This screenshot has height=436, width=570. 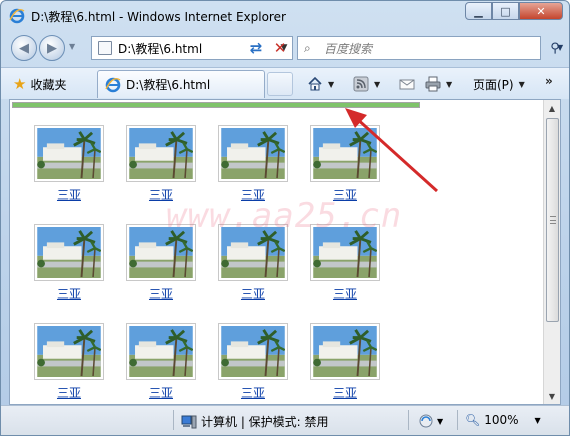 I want to click on refresh-icon: ⇄, so click(x=256, y=48).